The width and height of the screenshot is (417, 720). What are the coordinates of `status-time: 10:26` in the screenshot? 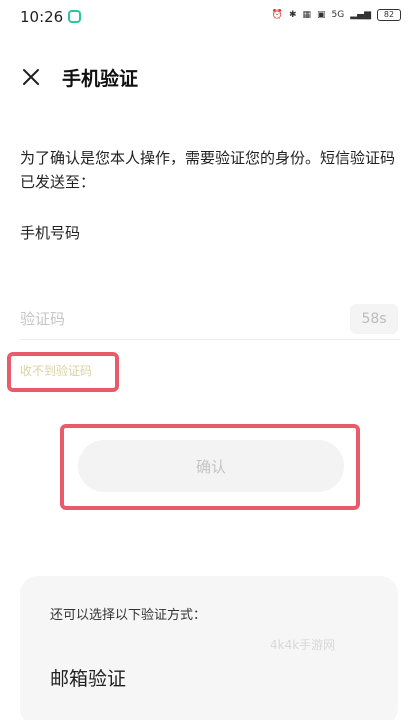 It's located at (42, 17).